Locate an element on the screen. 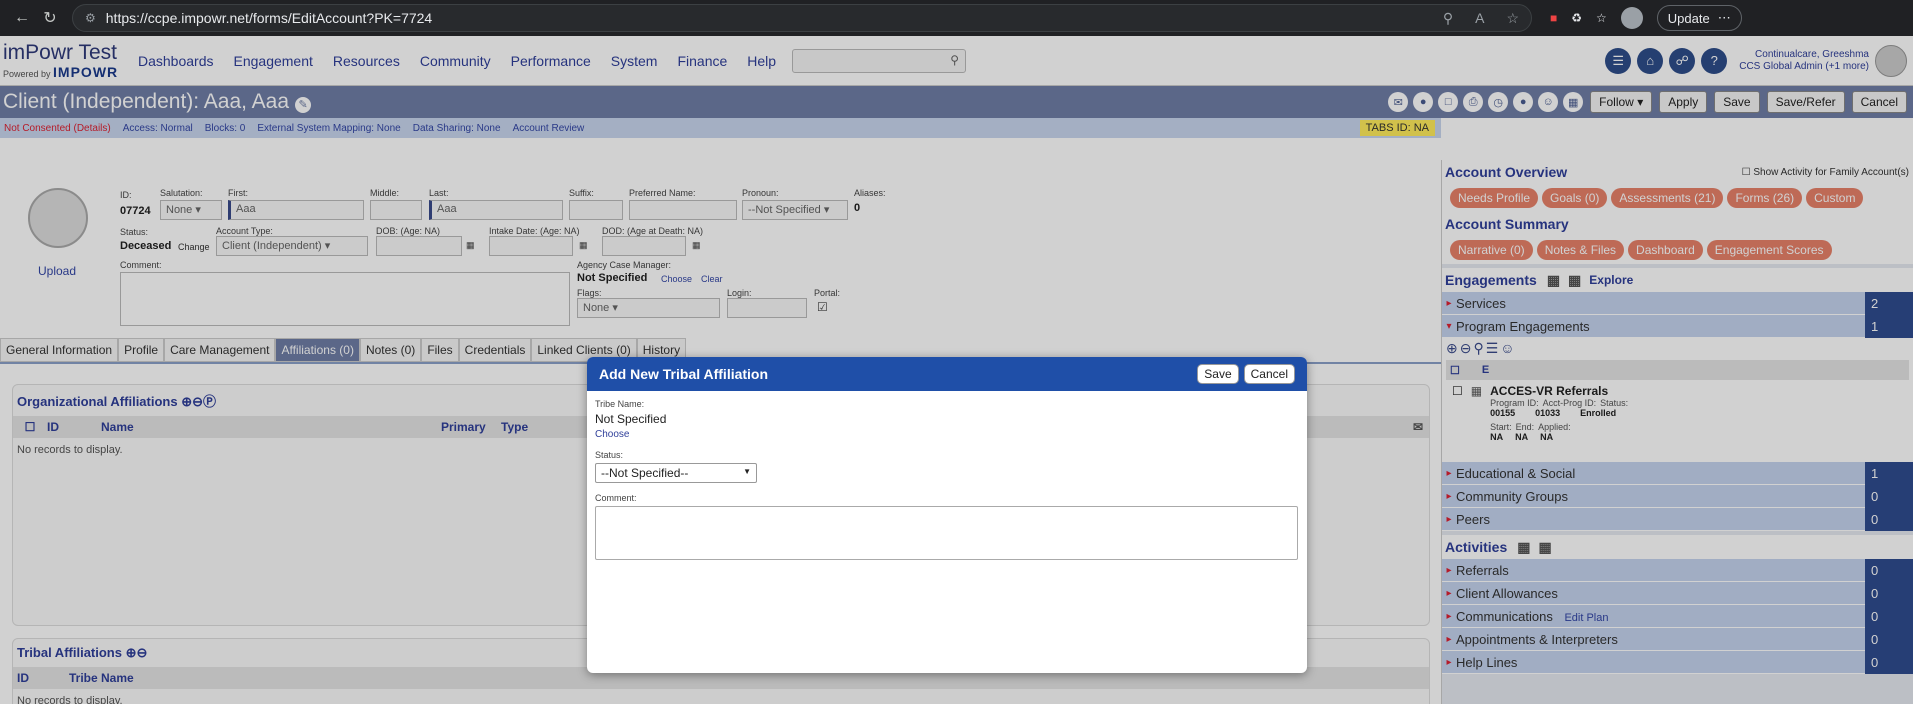  menu-engagement: Engagement is located at coordinates (273, 61).